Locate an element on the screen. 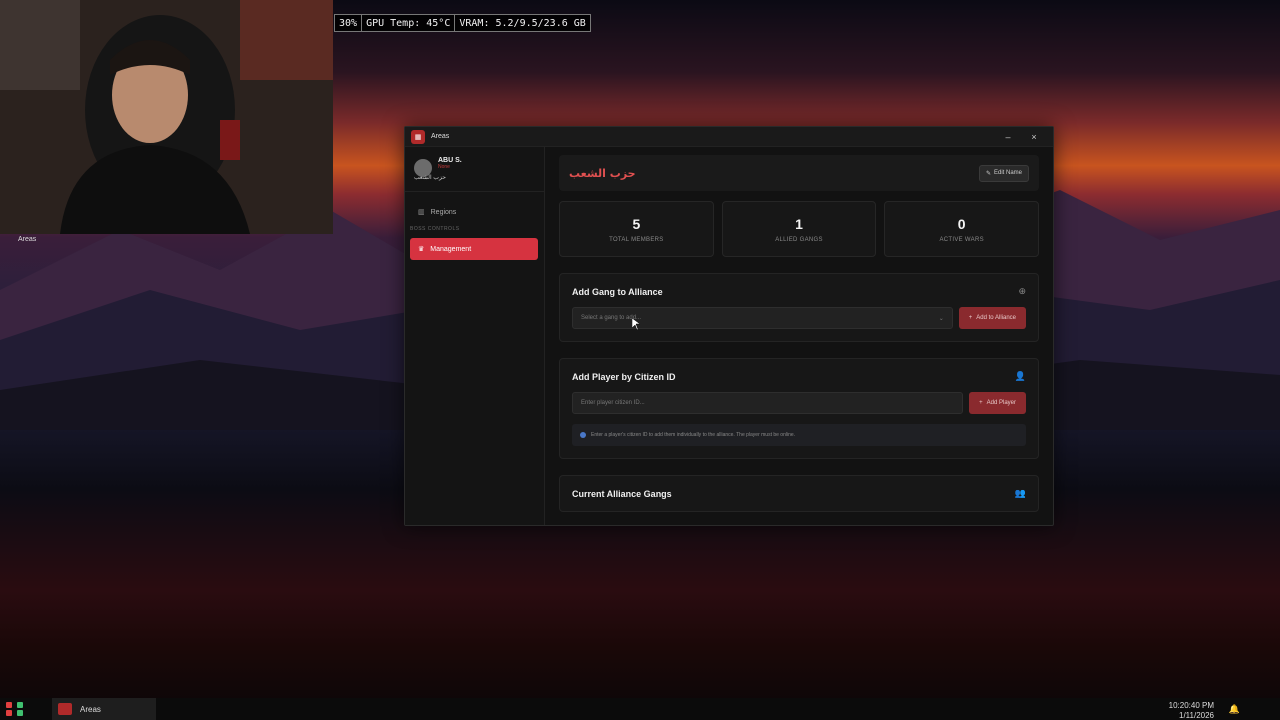 The height and width of the screenshot is (720, 1280). panel-title: Current Alliance Gangs is located at coordinates (622, 493).